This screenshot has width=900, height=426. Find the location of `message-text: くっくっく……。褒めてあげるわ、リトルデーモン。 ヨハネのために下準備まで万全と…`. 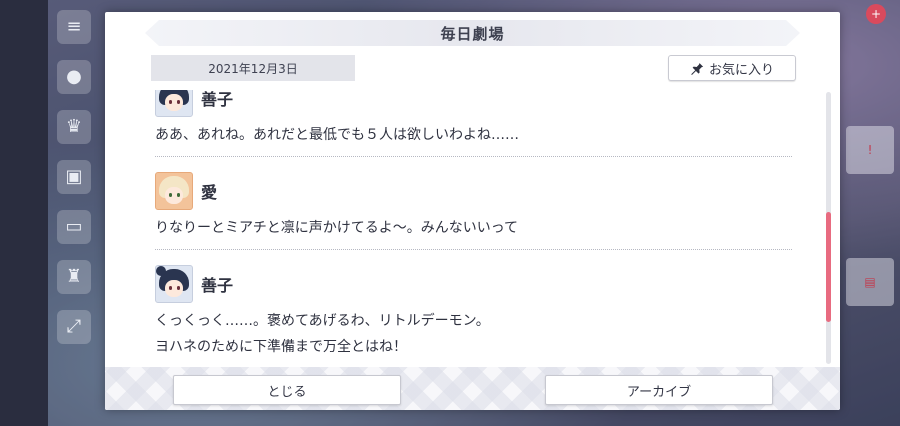

message-text: くっくっく……。褒めてあげるわ、リトルデーモン。 ヨハネのために下準備まで万全と… is located at coordinates (473, 332).